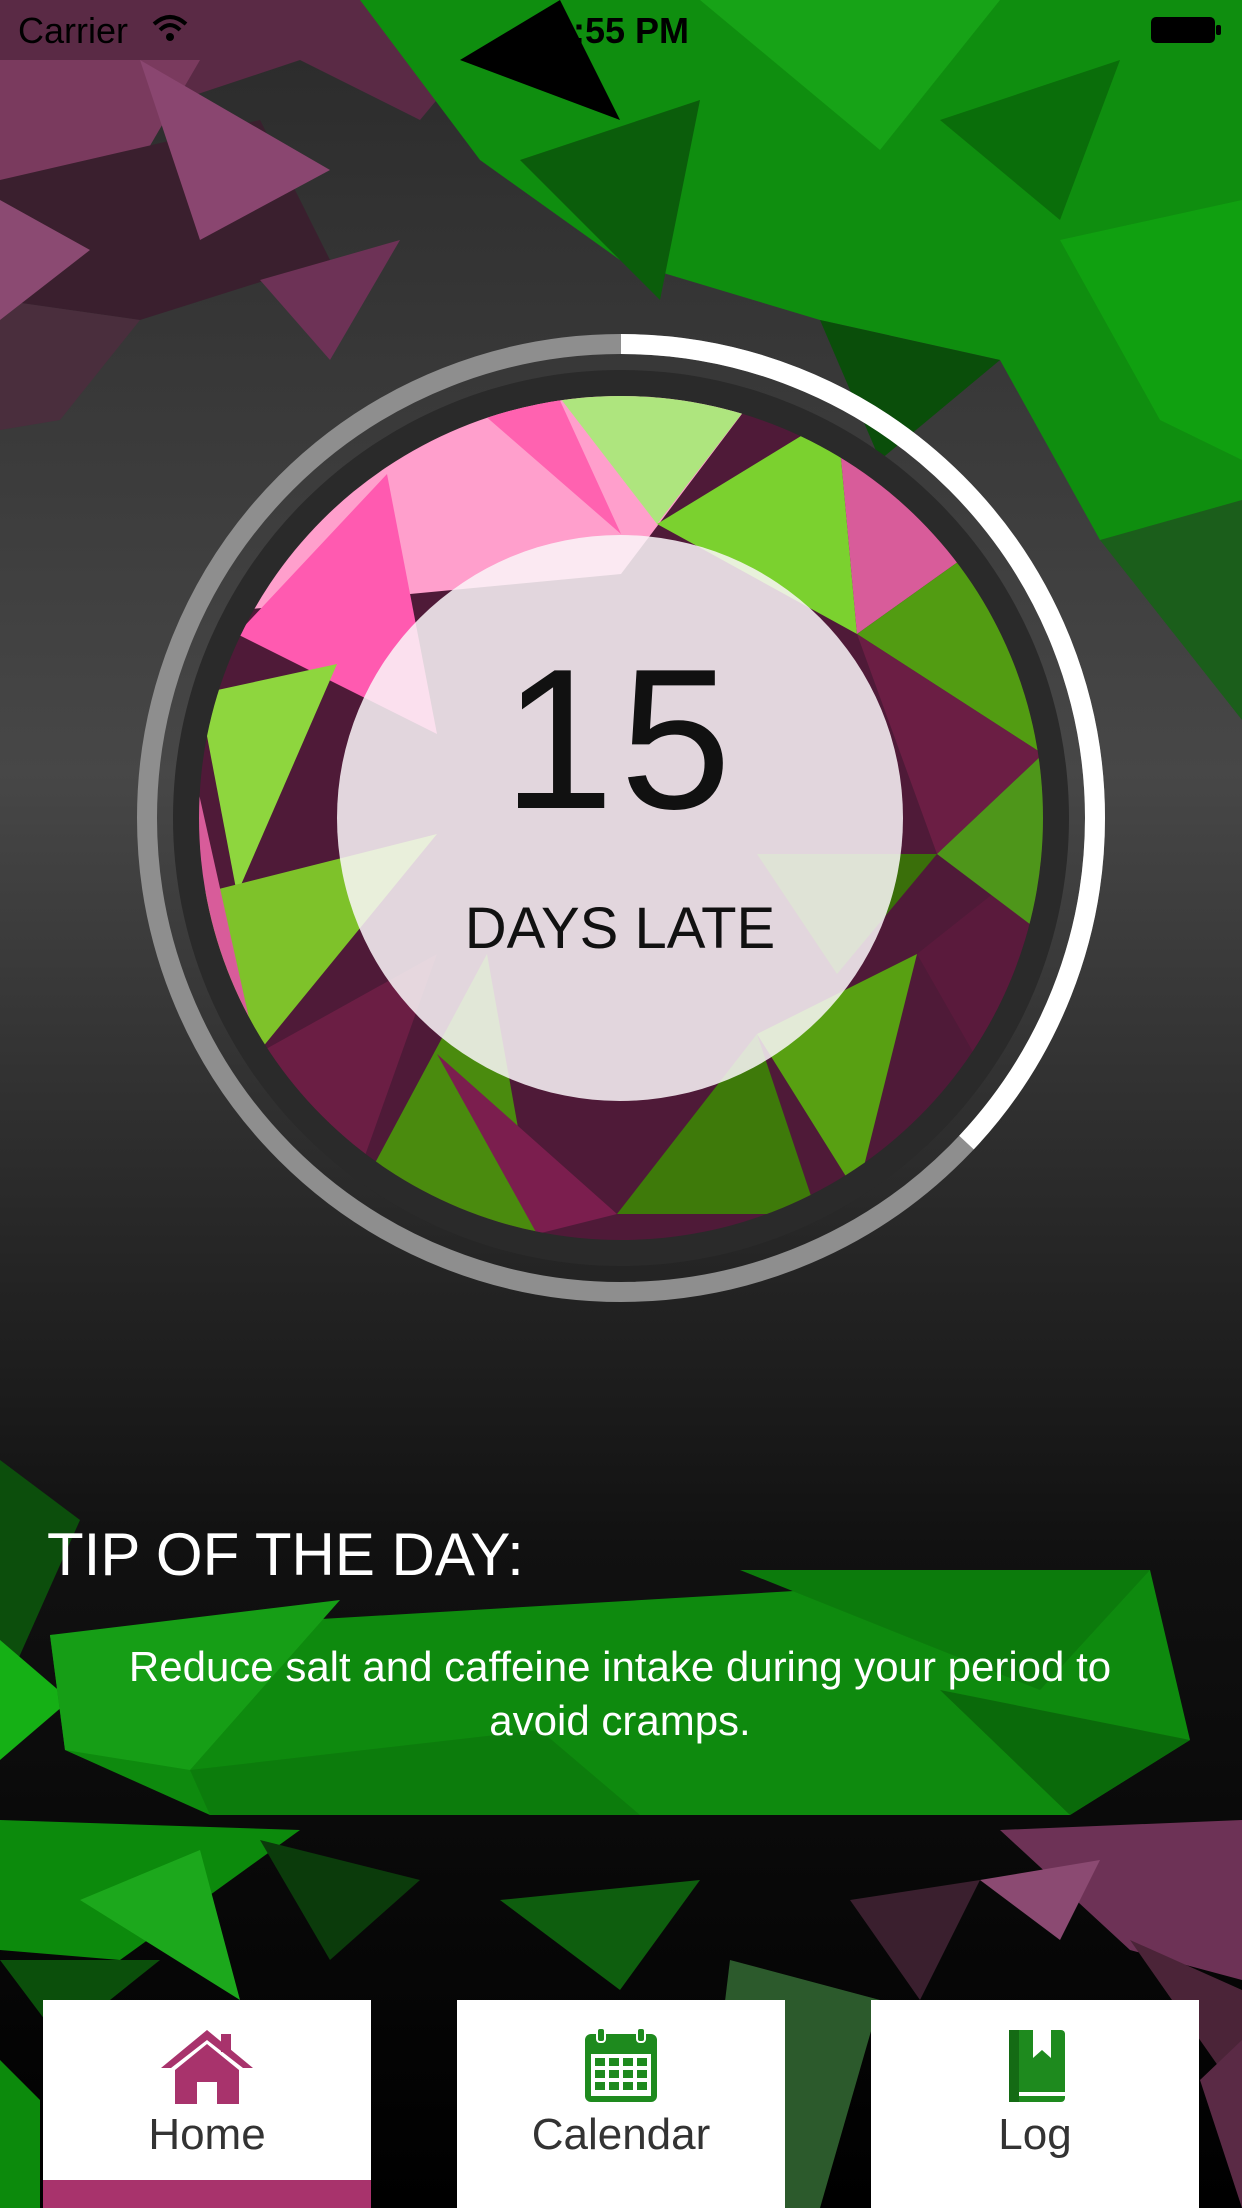 This screenshot has height=2208, width=1242. Describe the element at coordinates (207, 2194) in the screenshot. I see `tab-active-indicator` at that location.